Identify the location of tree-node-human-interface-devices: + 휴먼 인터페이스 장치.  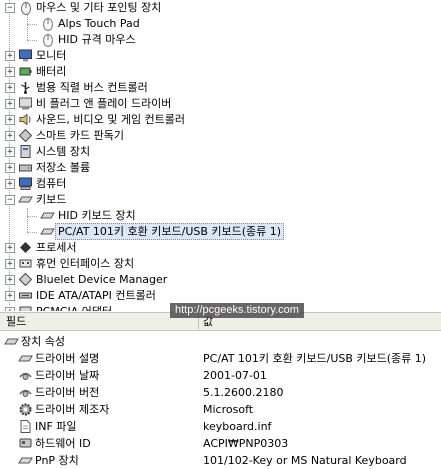
(220, 263).